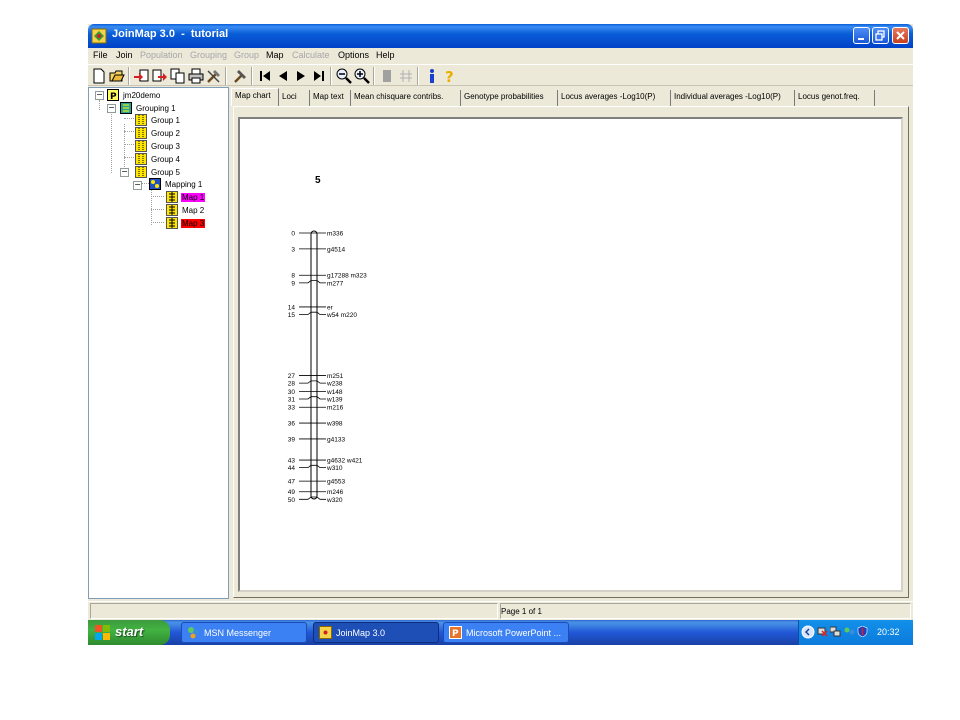 This screenshot has height=720, width=960. I want to click on help-button: ?, so click(450, 76).